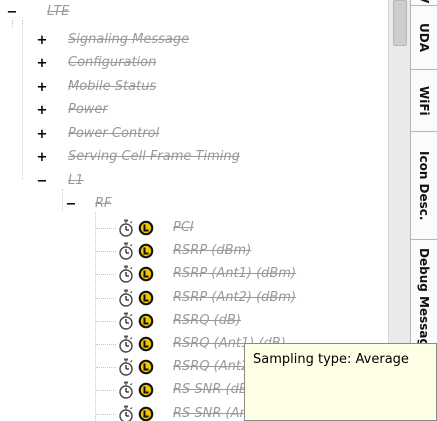 The image size is (437, 421). What do you see at coordinates (400, 23) in the screenshot?
I see `scroll-thumb` at bounding box center [400, 23].